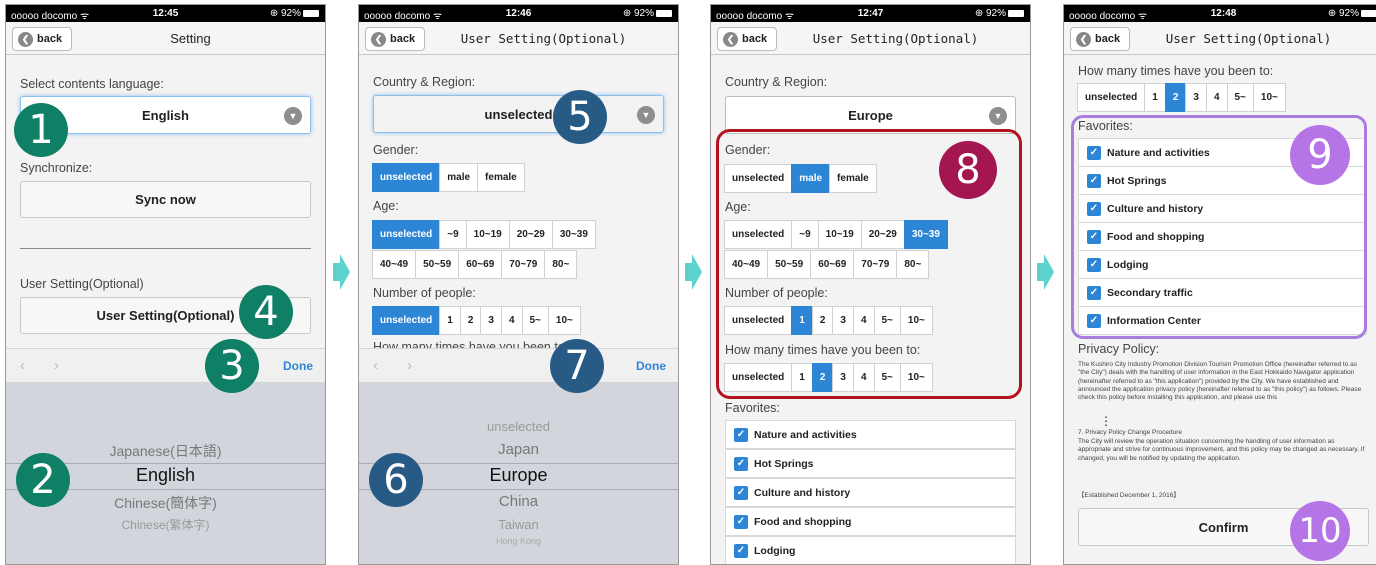 This screenshot has height=565, width=1376. Describe the element at coordinates (266, 312) in the screenshot. I see `step-4-badge: 4` at that location.